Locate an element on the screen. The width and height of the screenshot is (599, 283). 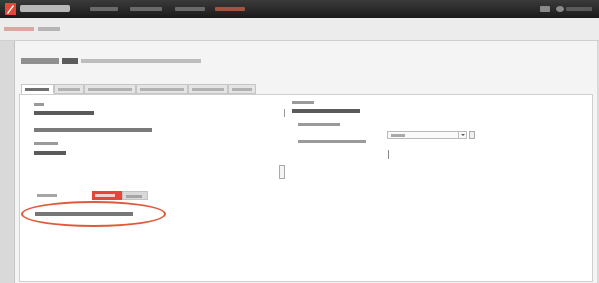
setting-row-2-label is located at coordinates (332, 141).